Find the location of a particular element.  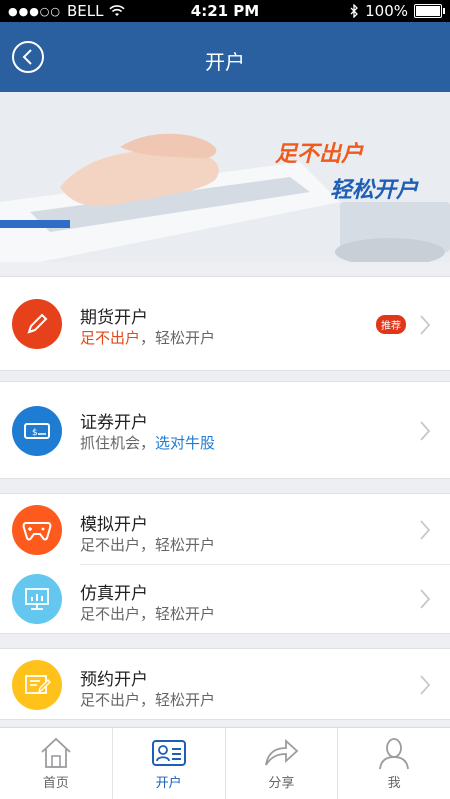

banner-slogan-1: 足不出户 is located at coordinates (319, 154).